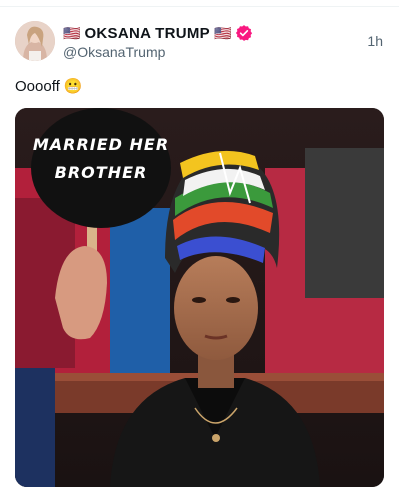 The height and width of the screenshot is (500, 399). I want to click on feed-divider, so click(199, 3).